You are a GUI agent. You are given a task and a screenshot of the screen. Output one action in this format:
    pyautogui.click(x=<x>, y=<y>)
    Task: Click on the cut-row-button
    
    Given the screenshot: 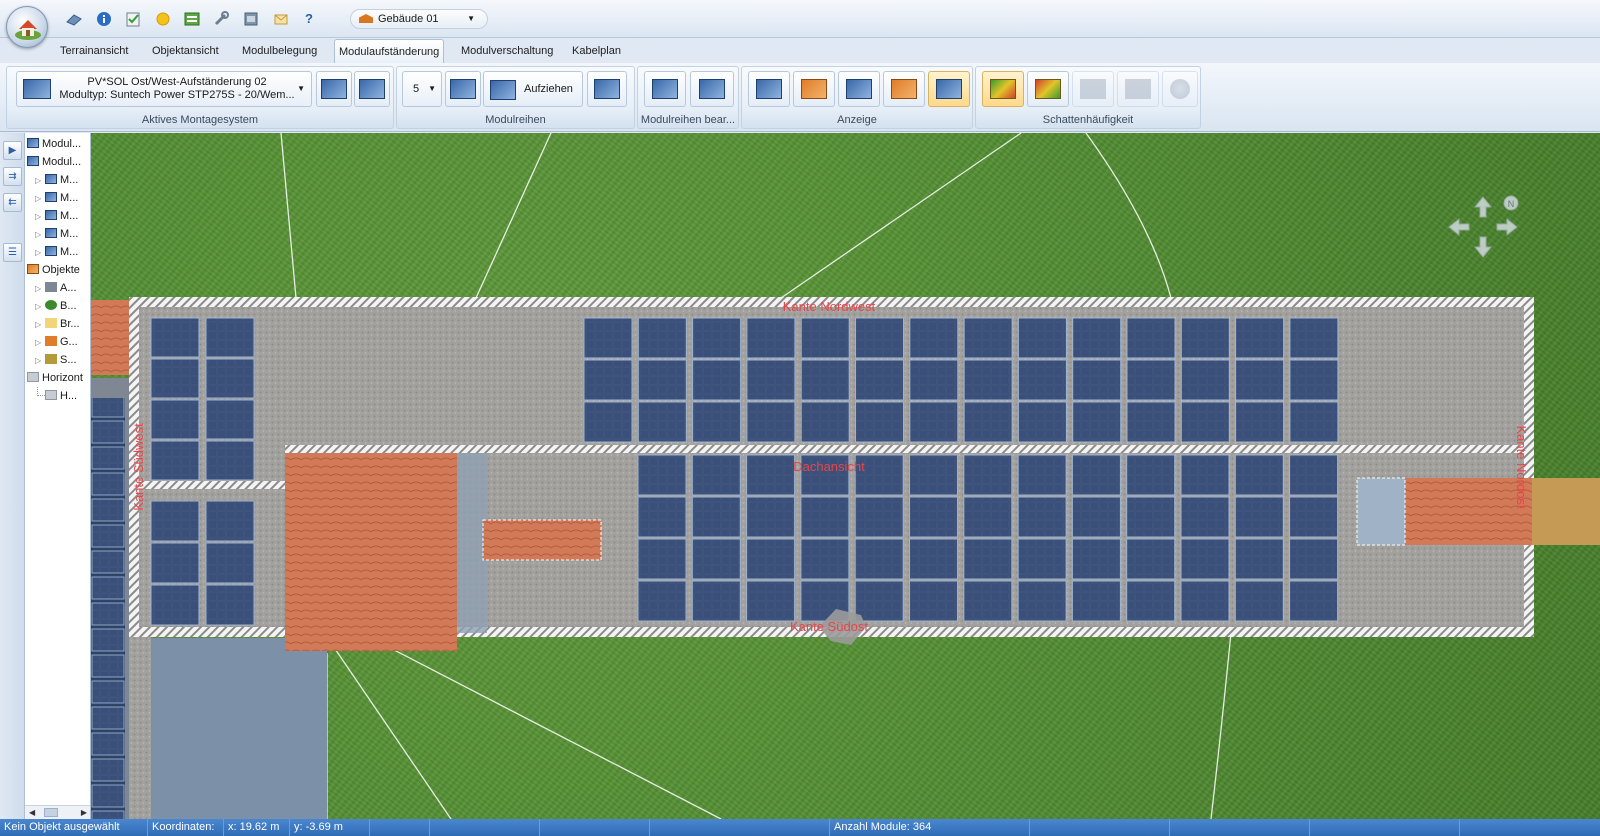 What is the action you would take?
    pyautogui.click(x=712, y=89)
    